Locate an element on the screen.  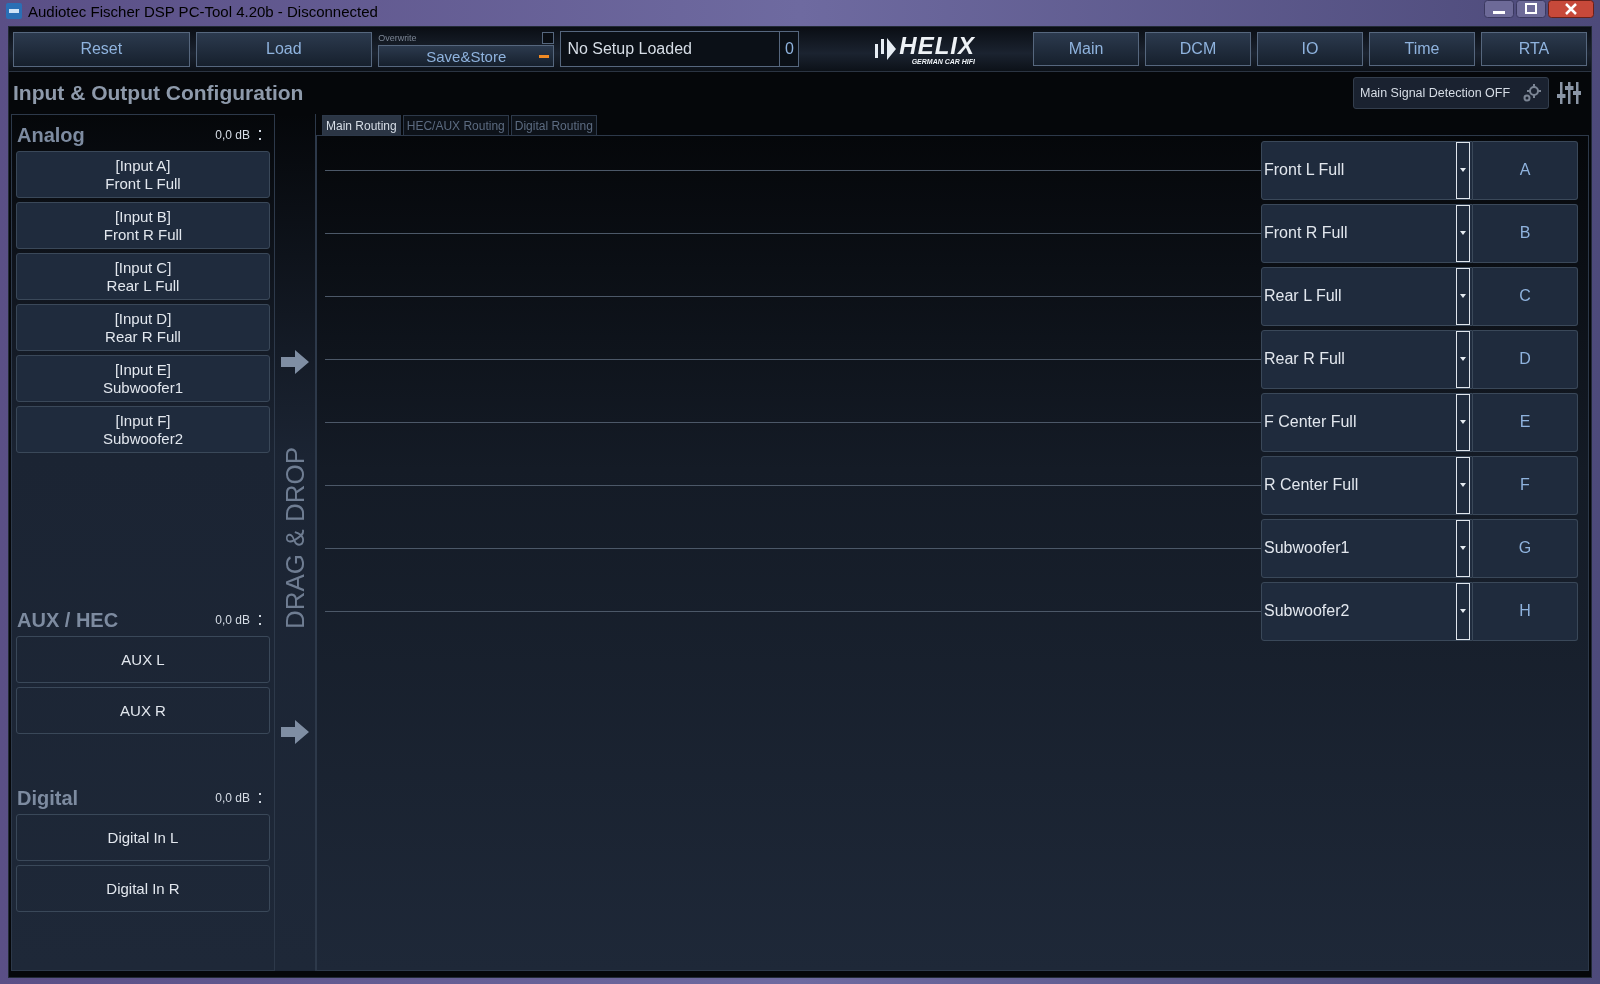
routing-tab: Main Routing is located at coordinates (361, 125).